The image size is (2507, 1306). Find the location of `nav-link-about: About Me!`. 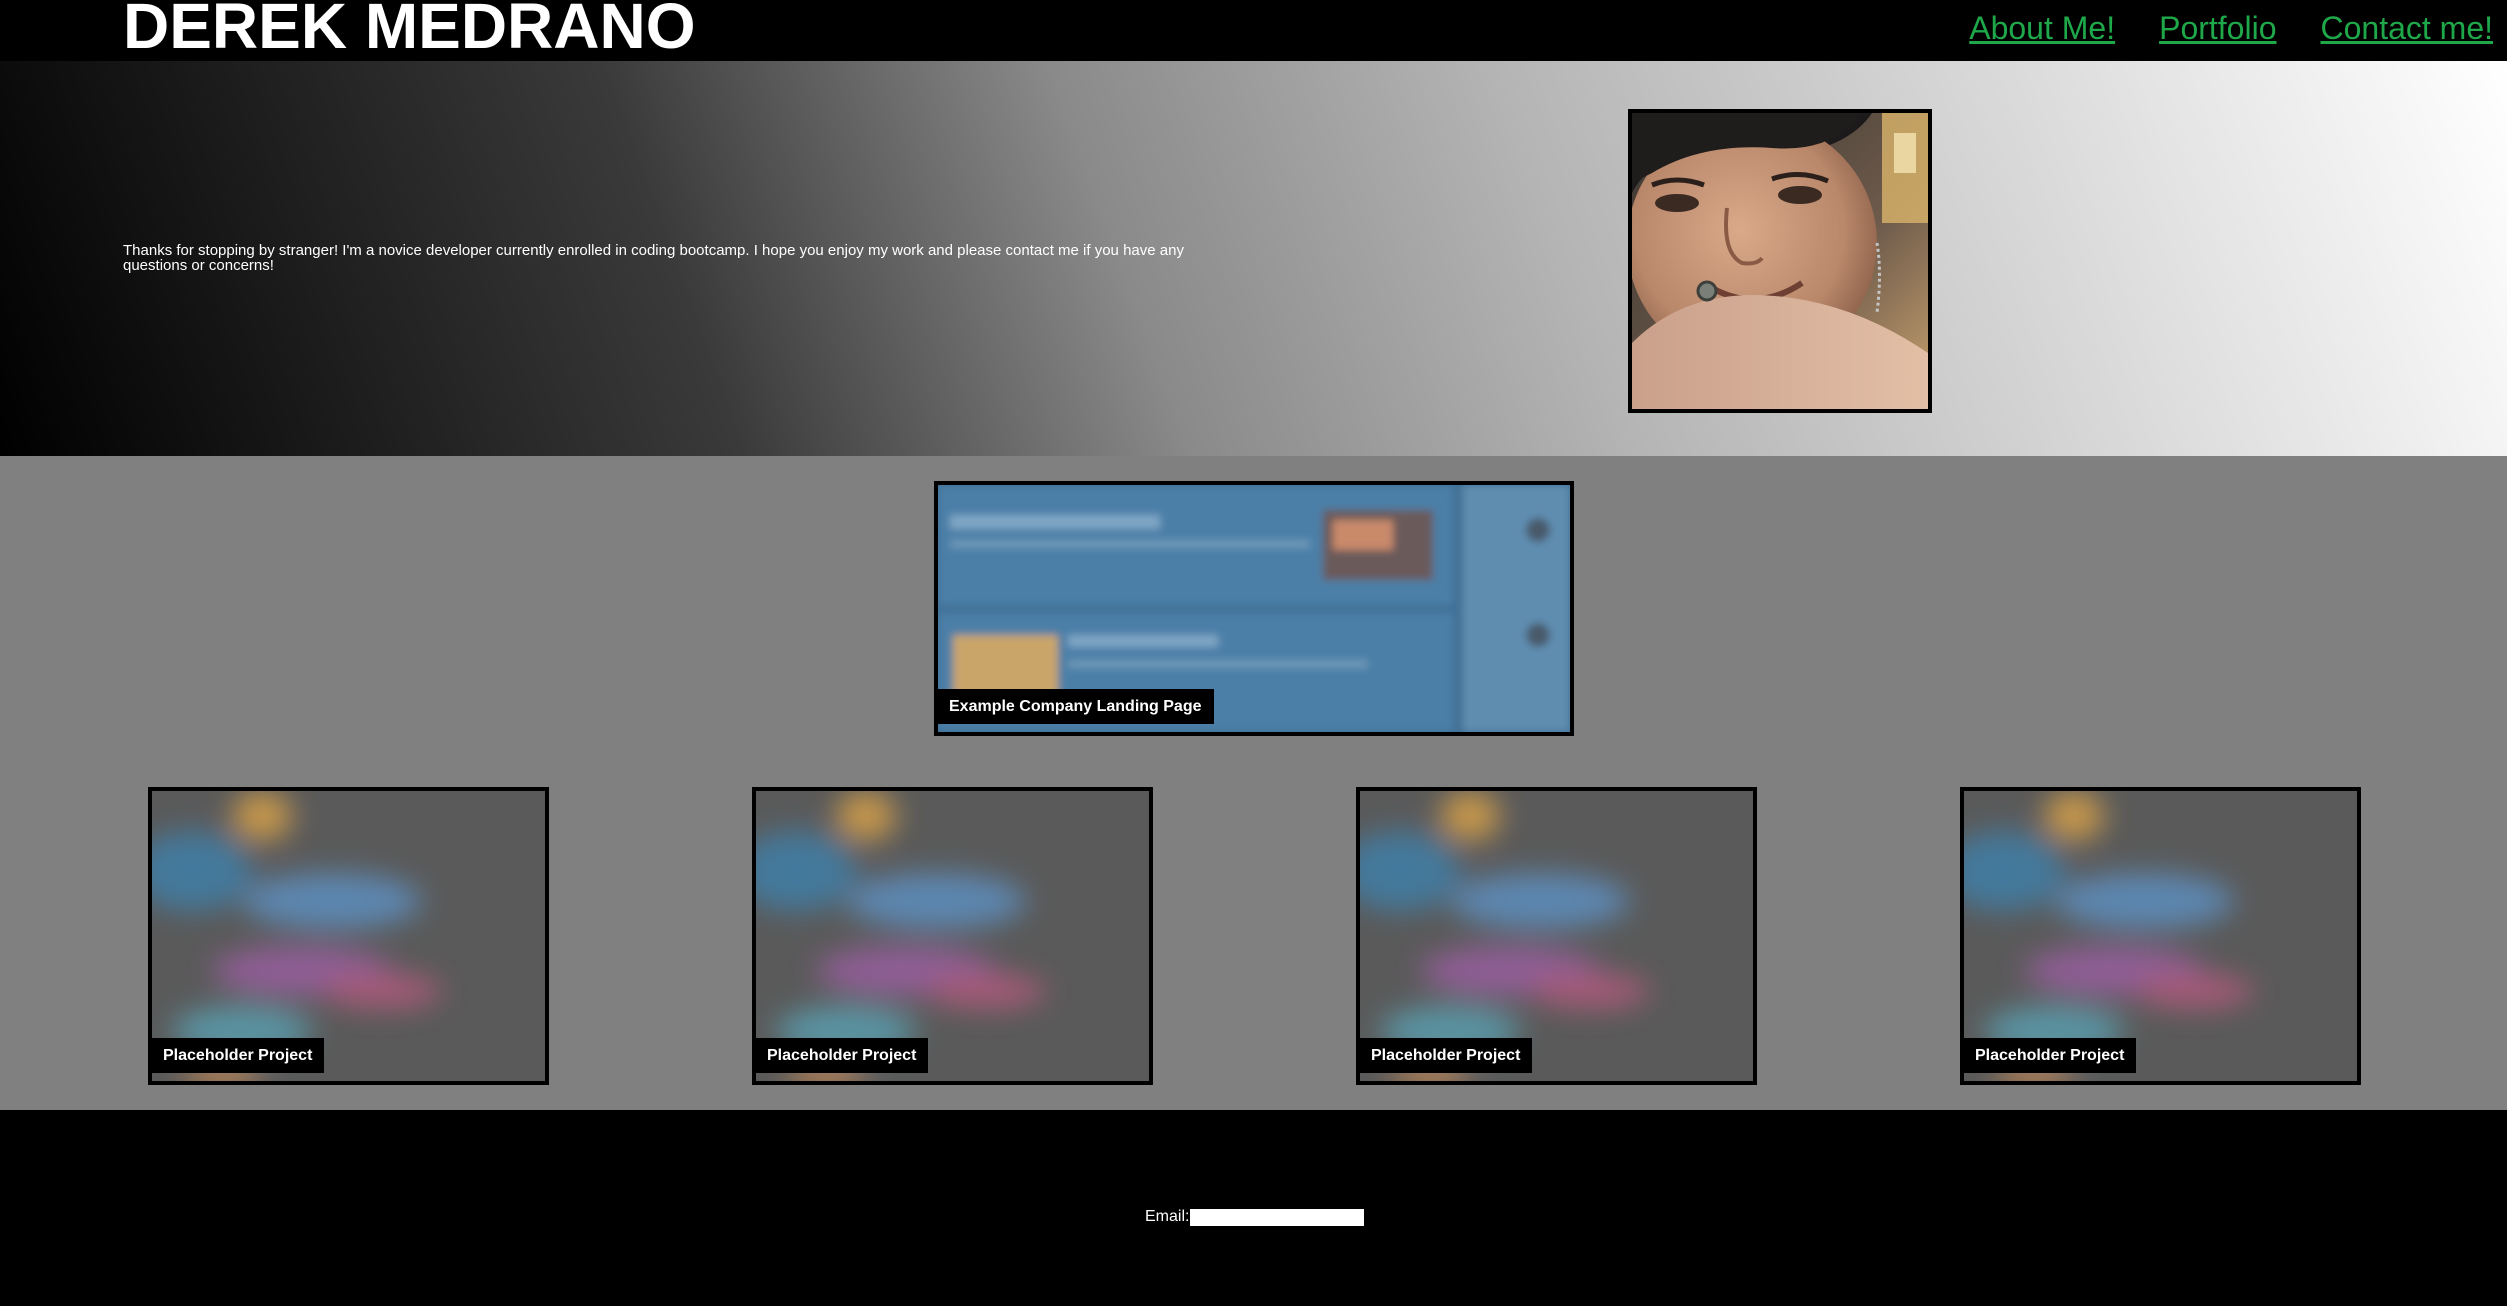

nav-link-about: About Me! is located at coordinates (2042, 28).